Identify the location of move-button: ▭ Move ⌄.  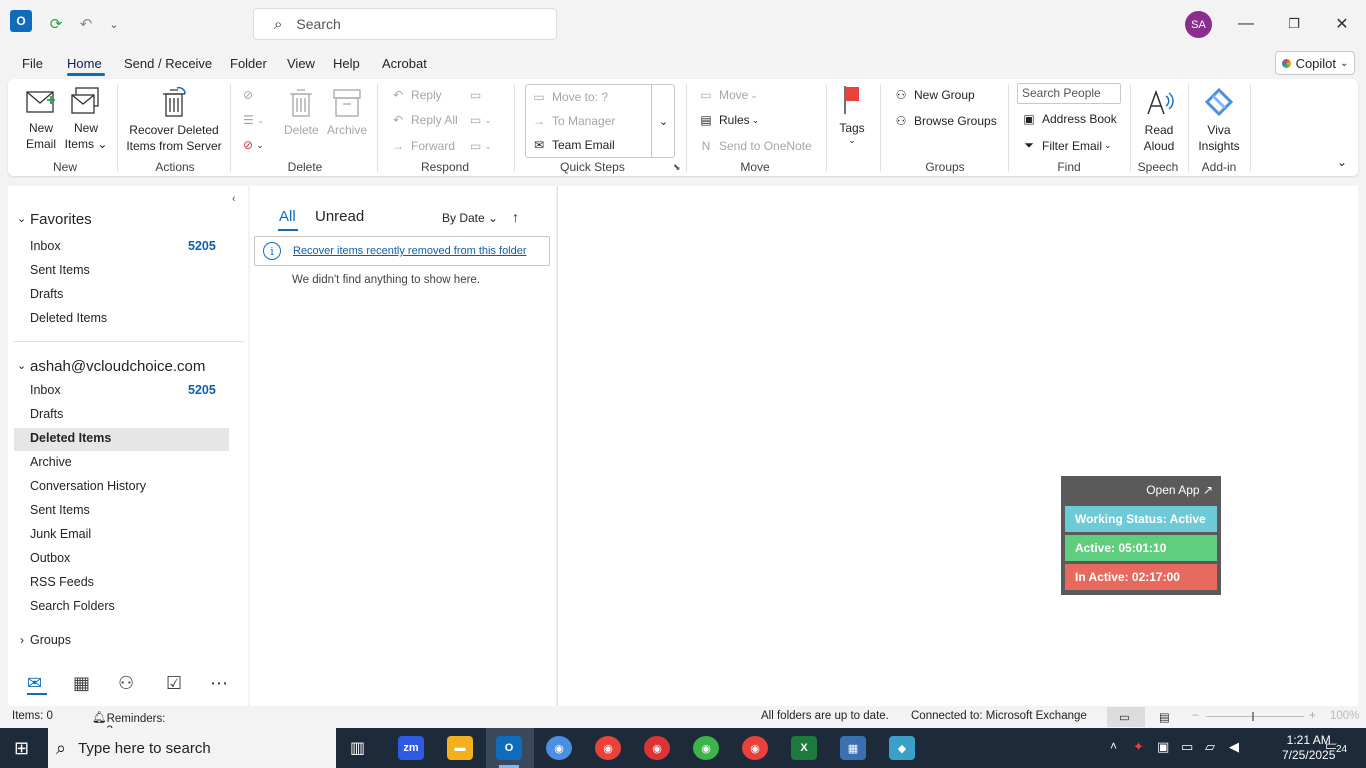
(728, 95).